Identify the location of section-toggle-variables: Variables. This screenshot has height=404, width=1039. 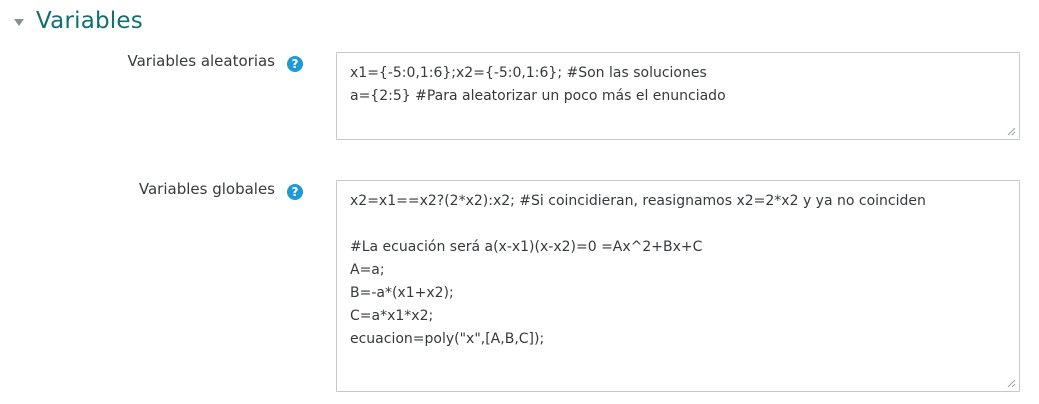
(78, 21).